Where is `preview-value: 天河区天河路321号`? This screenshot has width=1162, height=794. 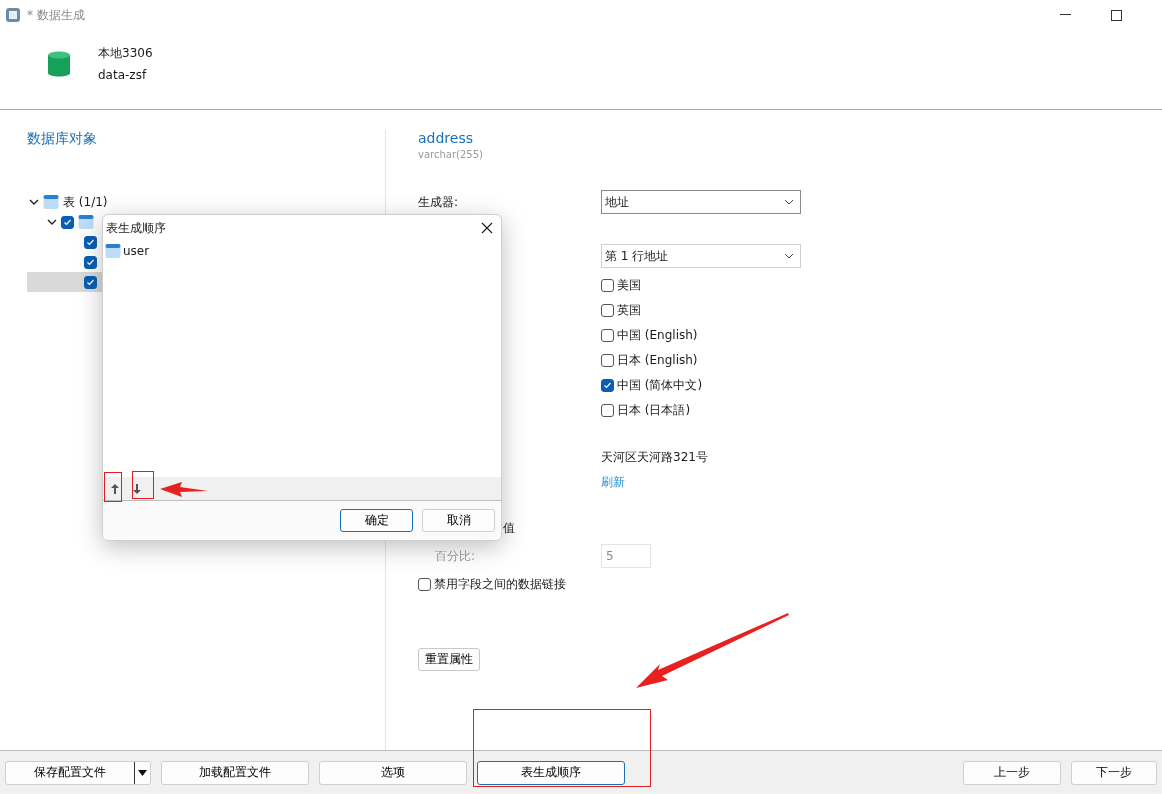 preview-value: 天河区天河路321号 is located at coordinates (654, 457).